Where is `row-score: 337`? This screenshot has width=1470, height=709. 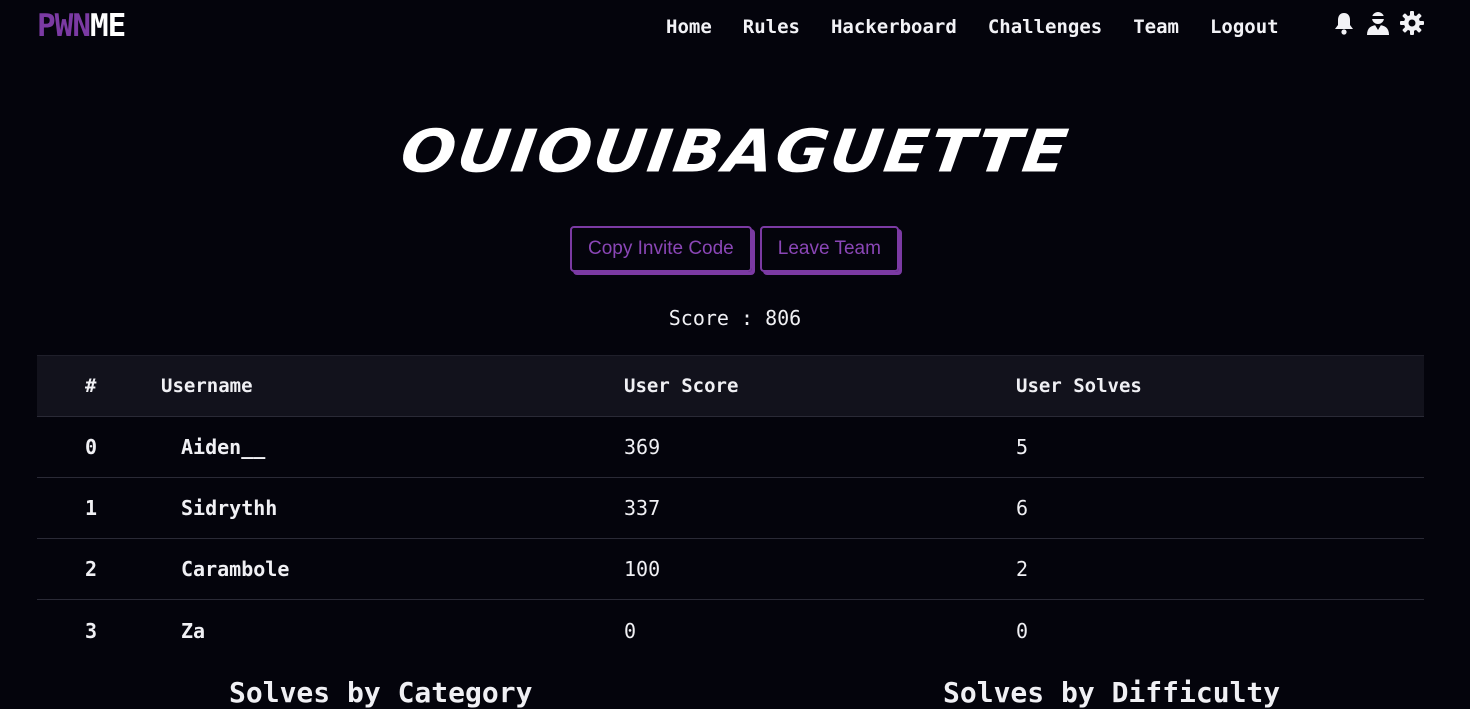 row-score: 337 is located at coordinates (642, 508).